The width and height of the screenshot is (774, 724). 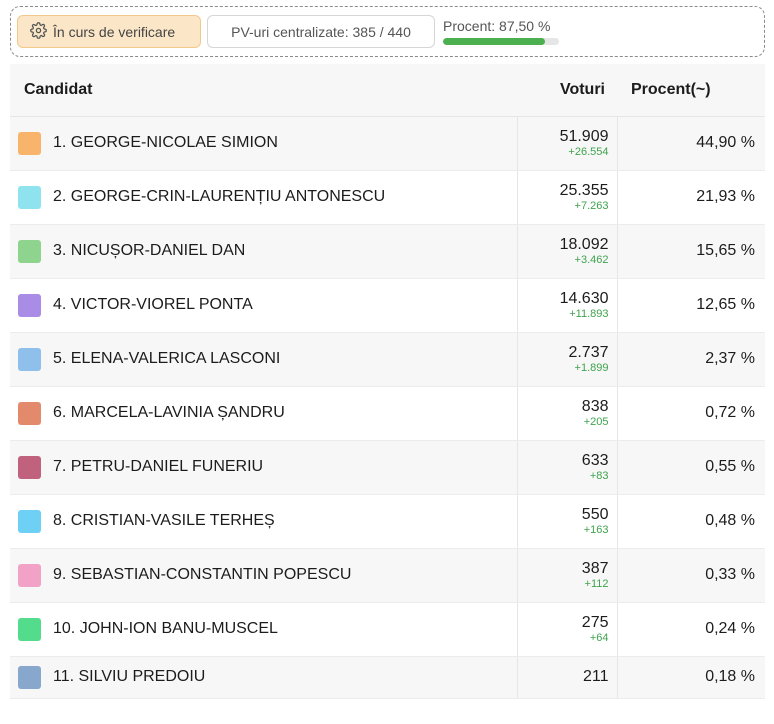 I want to click on candidate-cell: 4. VICTOR-VIOREL PONTA, so click(x=263, y=305).